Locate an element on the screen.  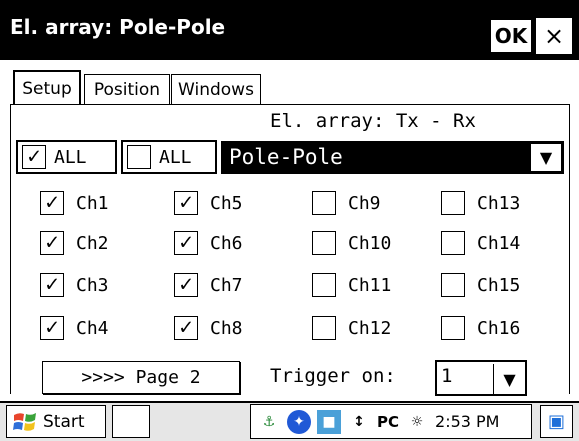
channel-checkbox: Ch9 is located at coordinates (346, 203).